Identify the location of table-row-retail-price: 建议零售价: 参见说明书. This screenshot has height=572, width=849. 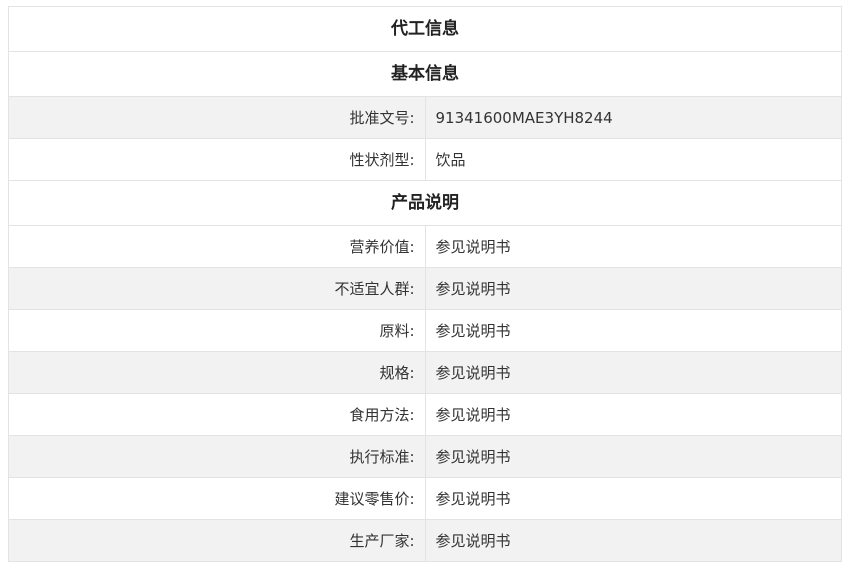
(425, 498).